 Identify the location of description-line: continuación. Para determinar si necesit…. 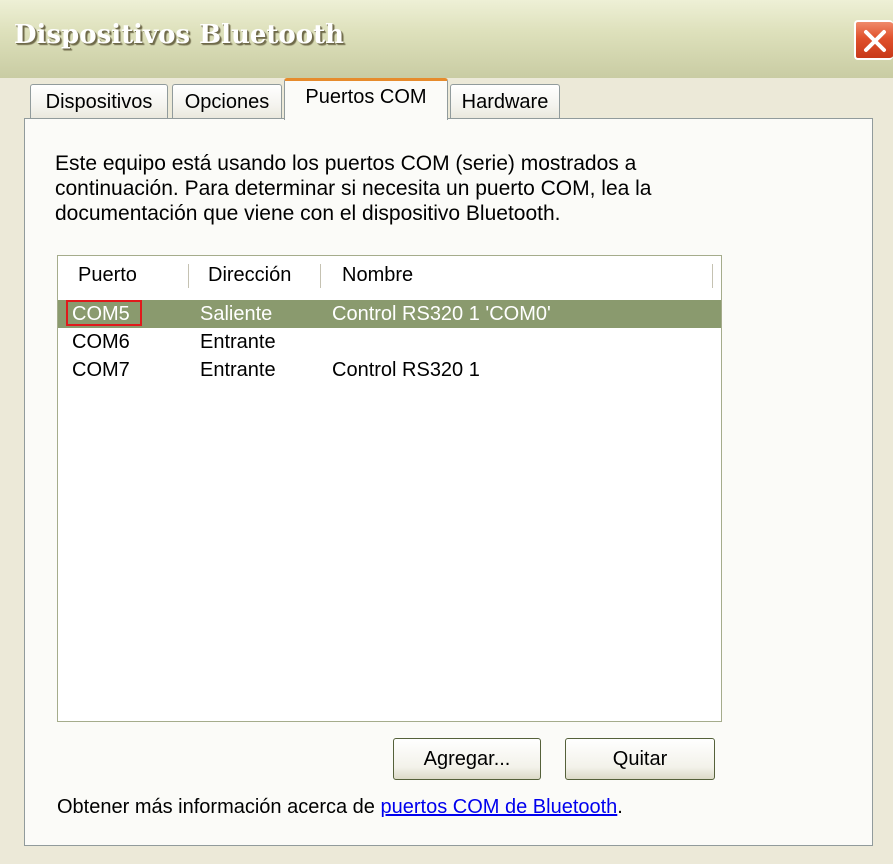
(353, 188).